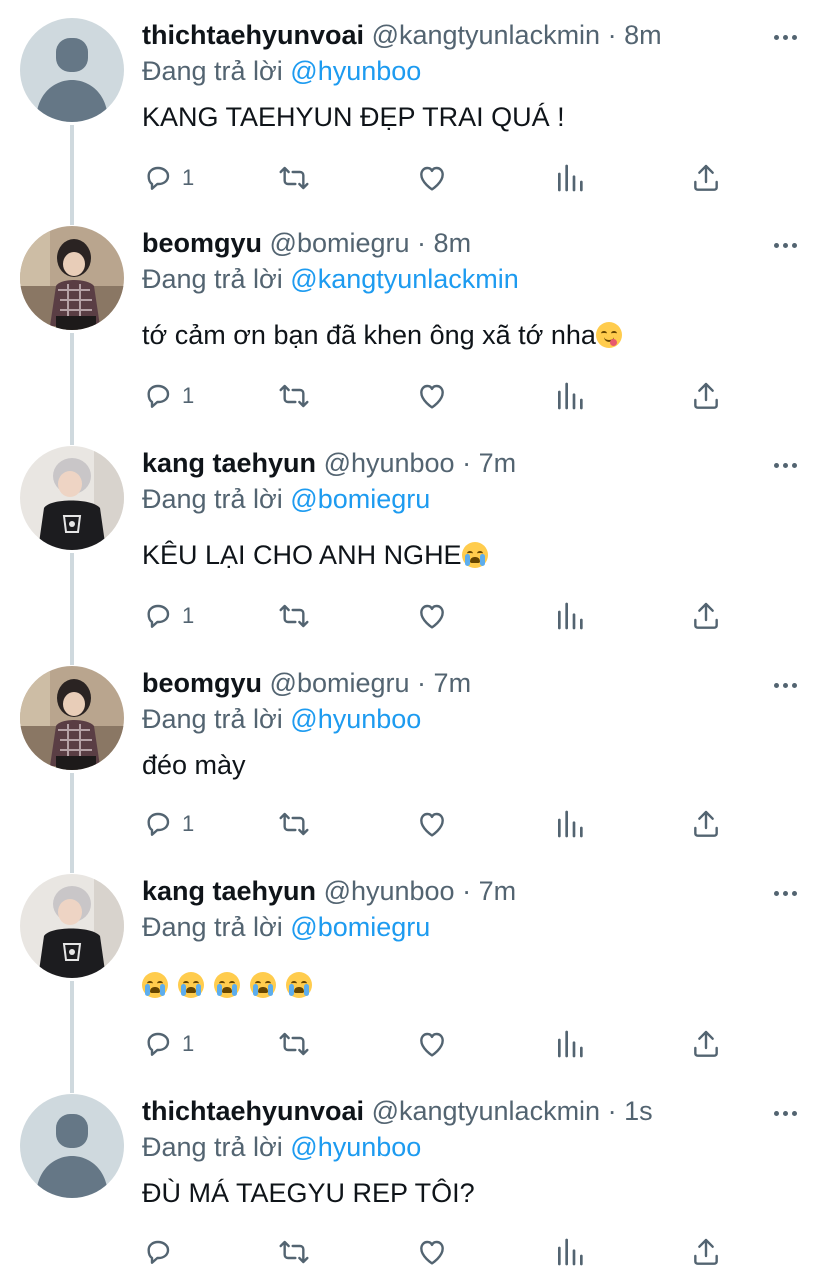 The image size is (828, 1288). What do you see at coordinates (638, 1111) in the screenshot?
I see `timestamp: 1s` at bounding box center [638, 1111].